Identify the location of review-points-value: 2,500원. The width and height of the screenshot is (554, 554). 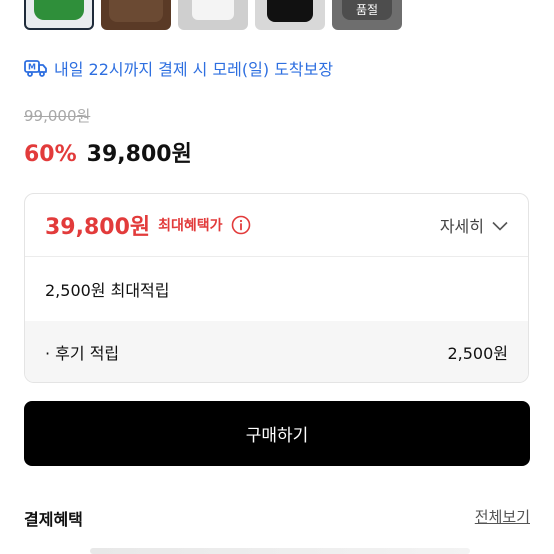
(477, 353).